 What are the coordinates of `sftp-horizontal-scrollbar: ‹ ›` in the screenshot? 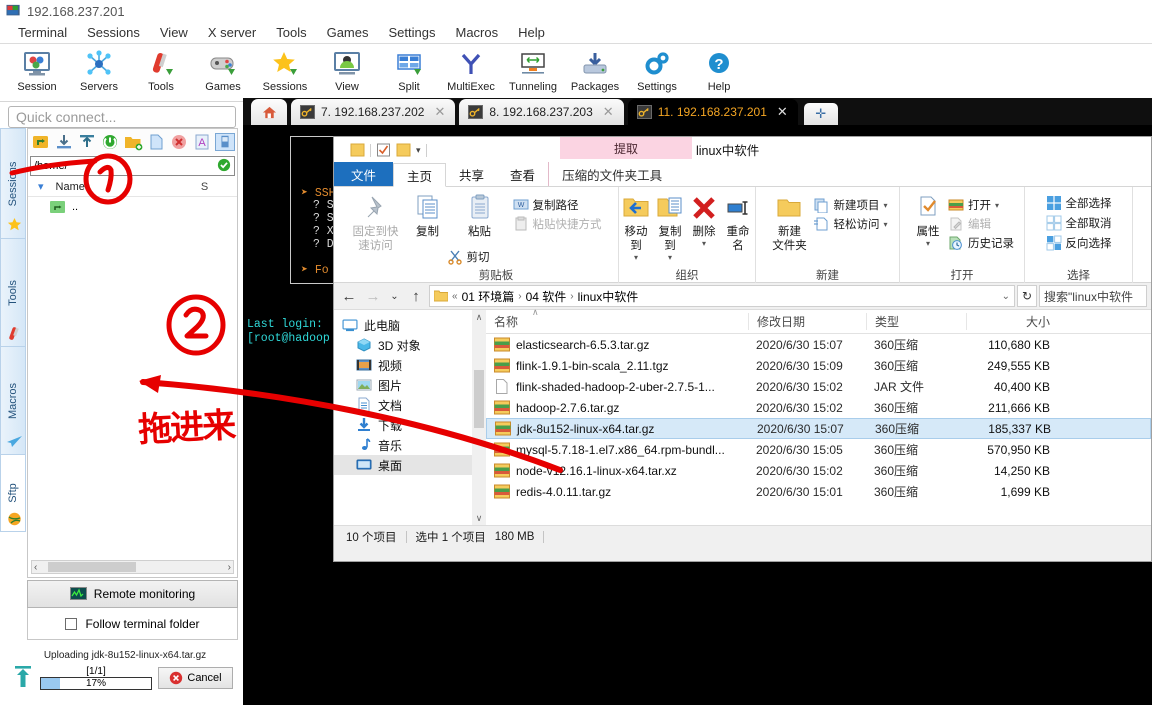 It's located at (132, 567).